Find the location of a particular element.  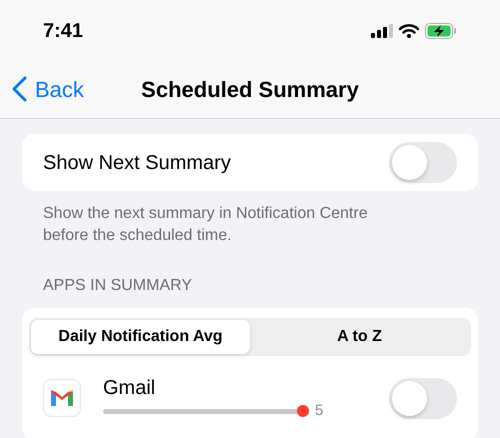

chevron-left-icon is located at coordinates (19, 89).